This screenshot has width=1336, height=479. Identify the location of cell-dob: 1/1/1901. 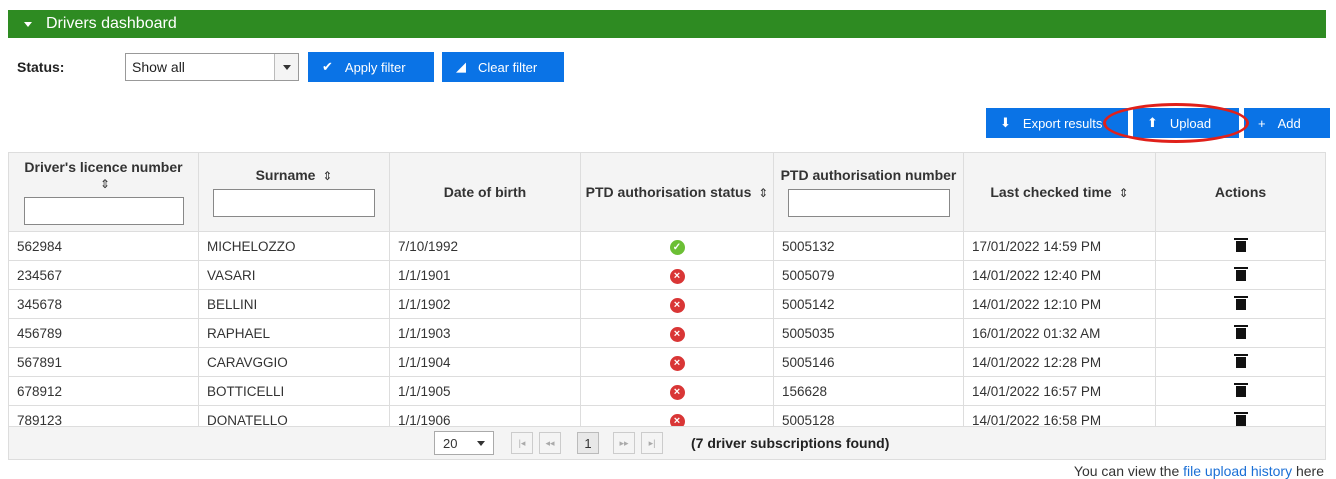
(485, 275).